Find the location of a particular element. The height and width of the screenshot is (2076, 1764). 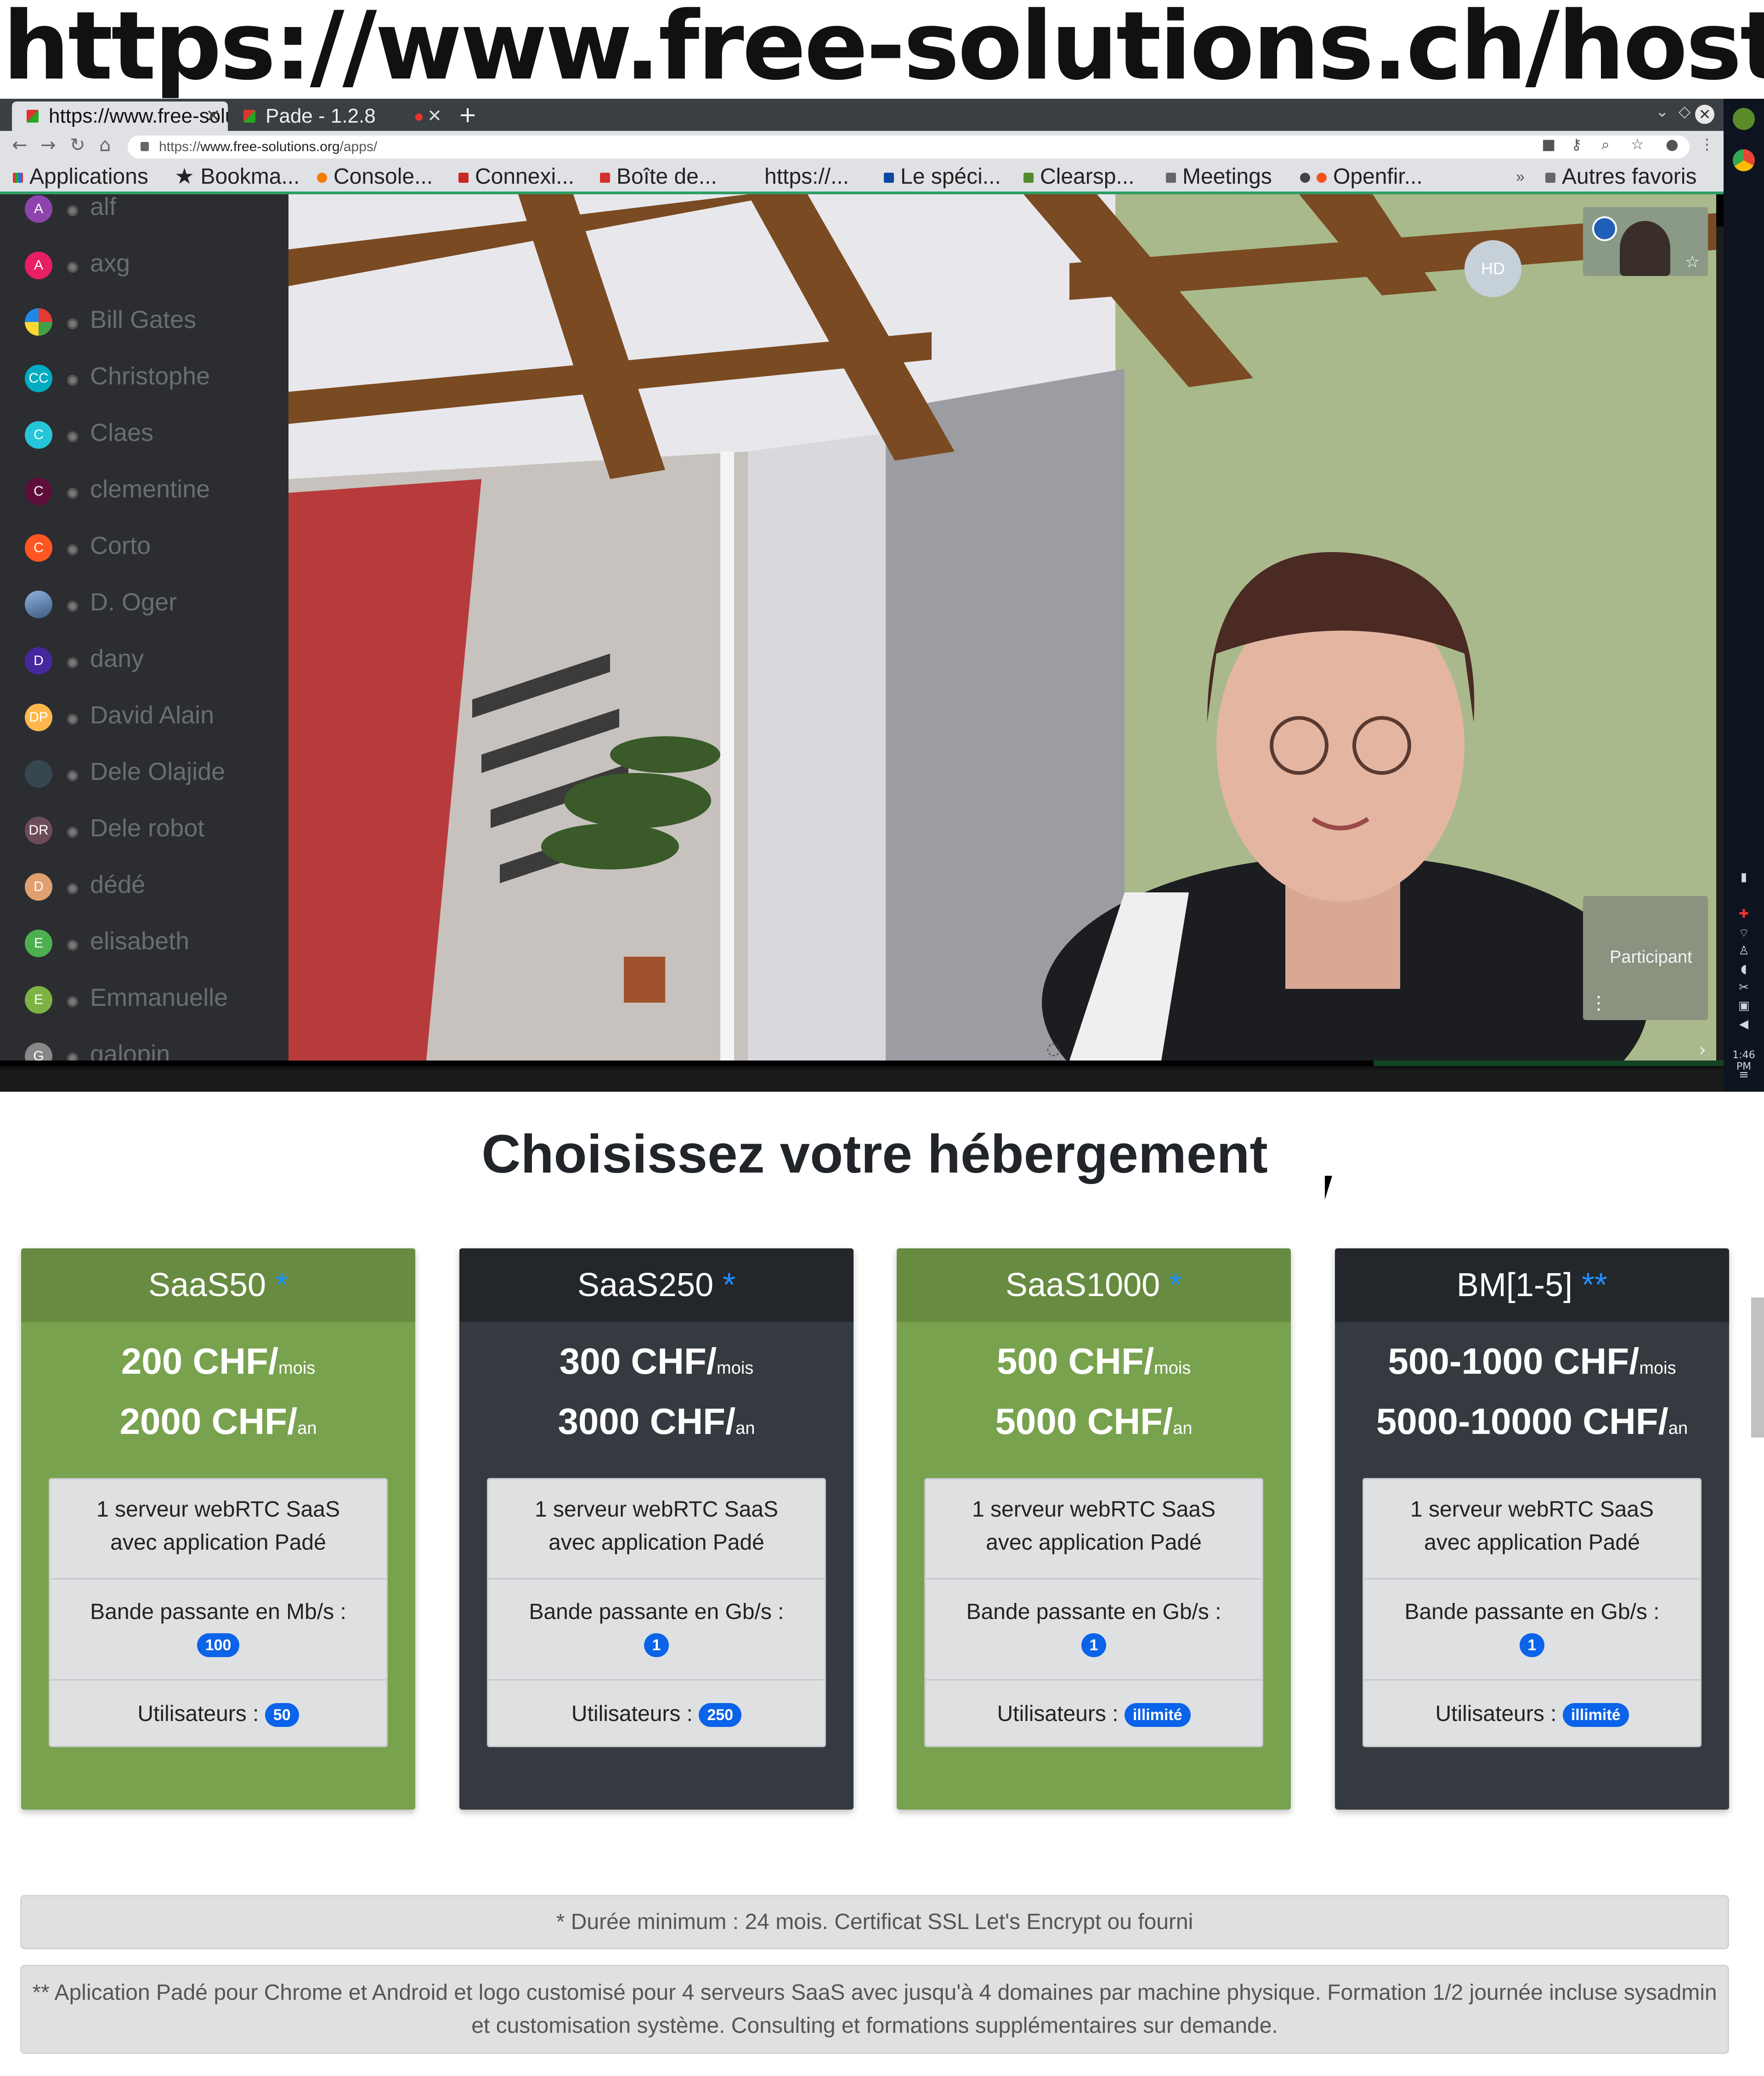

scissors-icon: ✂ is located at coordinates (1743, 987).